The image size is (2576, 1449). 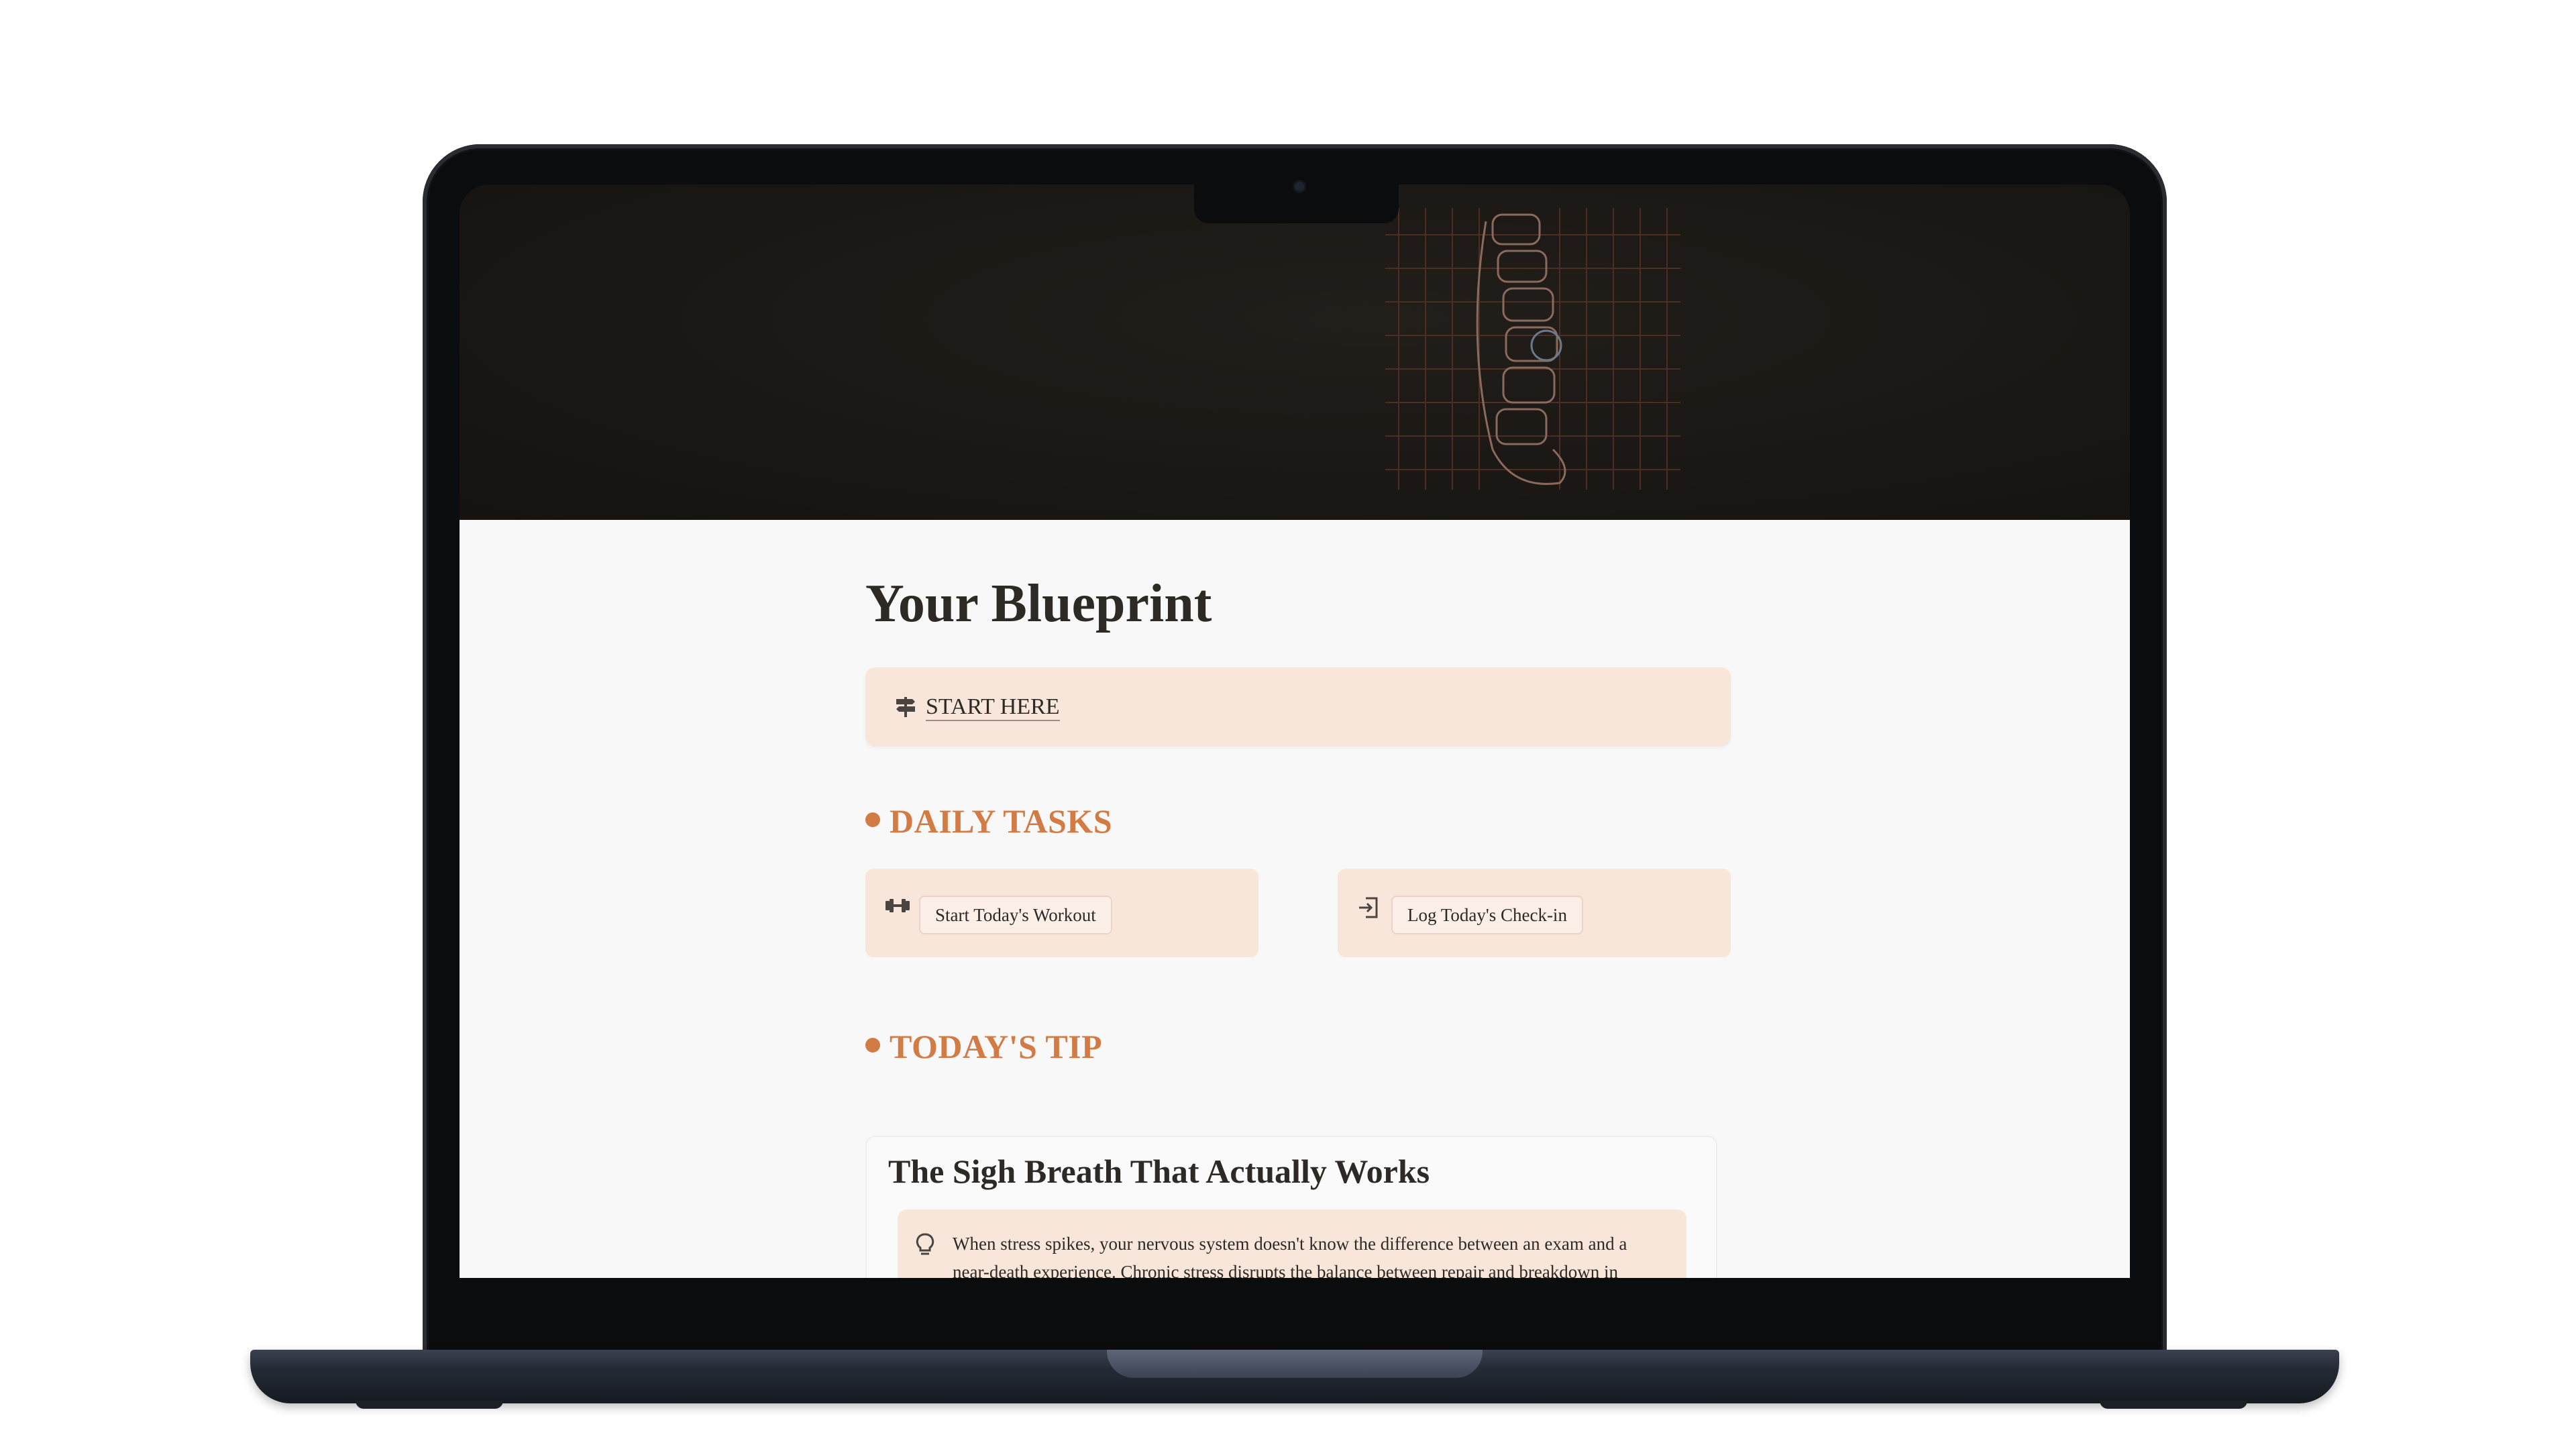 I want to click on page-title: Your Blueprint, so click(x=1038, y=603).